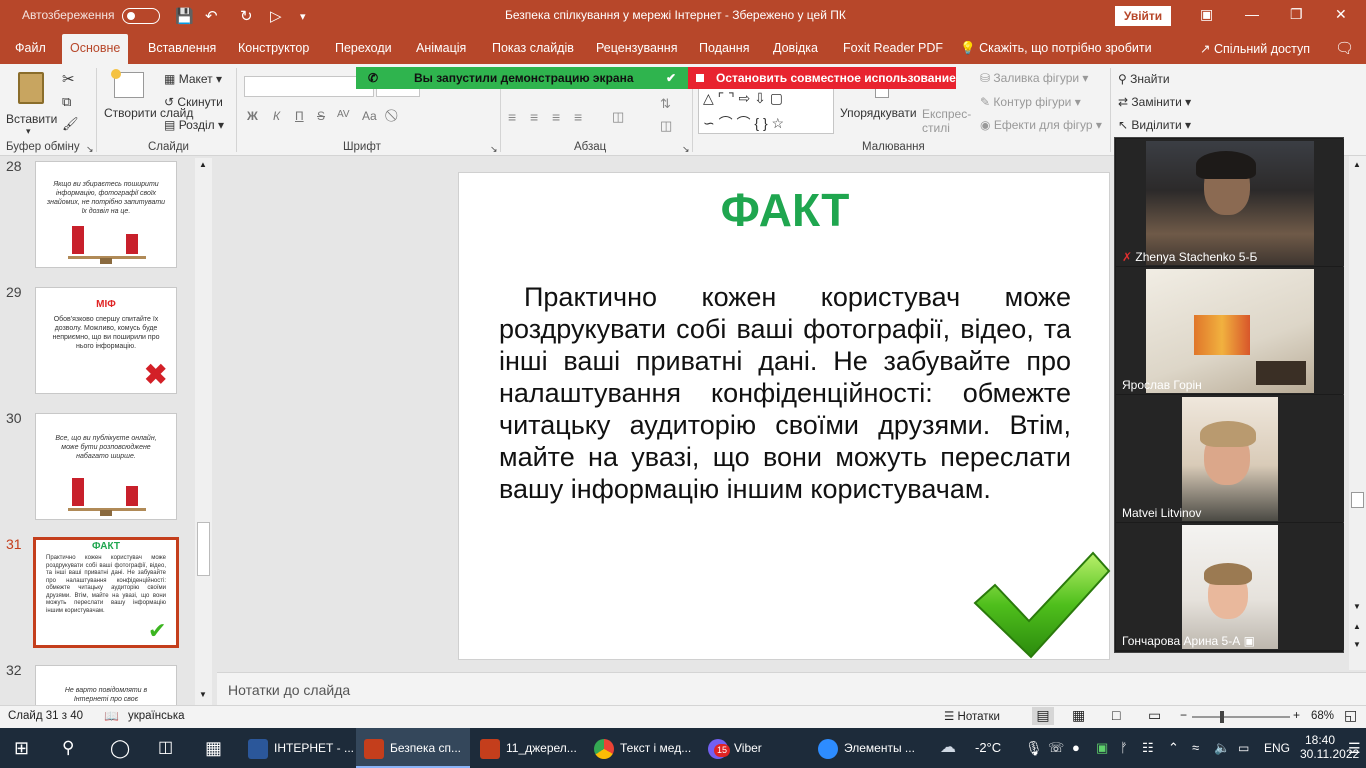  What do you see at coordinates (724, 48) in the screenshot?
I see `tab-view: Подання` at bounding box center [724, 48].